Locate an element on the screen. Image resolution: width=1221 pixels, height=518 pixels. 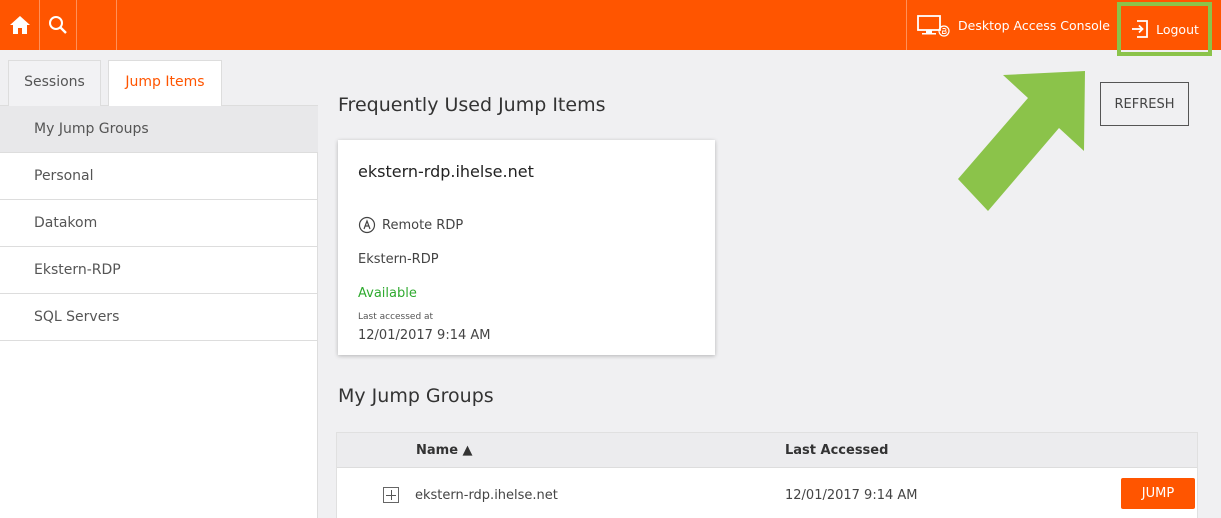
refresh-button: REFRESH is located at coordinates (1144, 104).